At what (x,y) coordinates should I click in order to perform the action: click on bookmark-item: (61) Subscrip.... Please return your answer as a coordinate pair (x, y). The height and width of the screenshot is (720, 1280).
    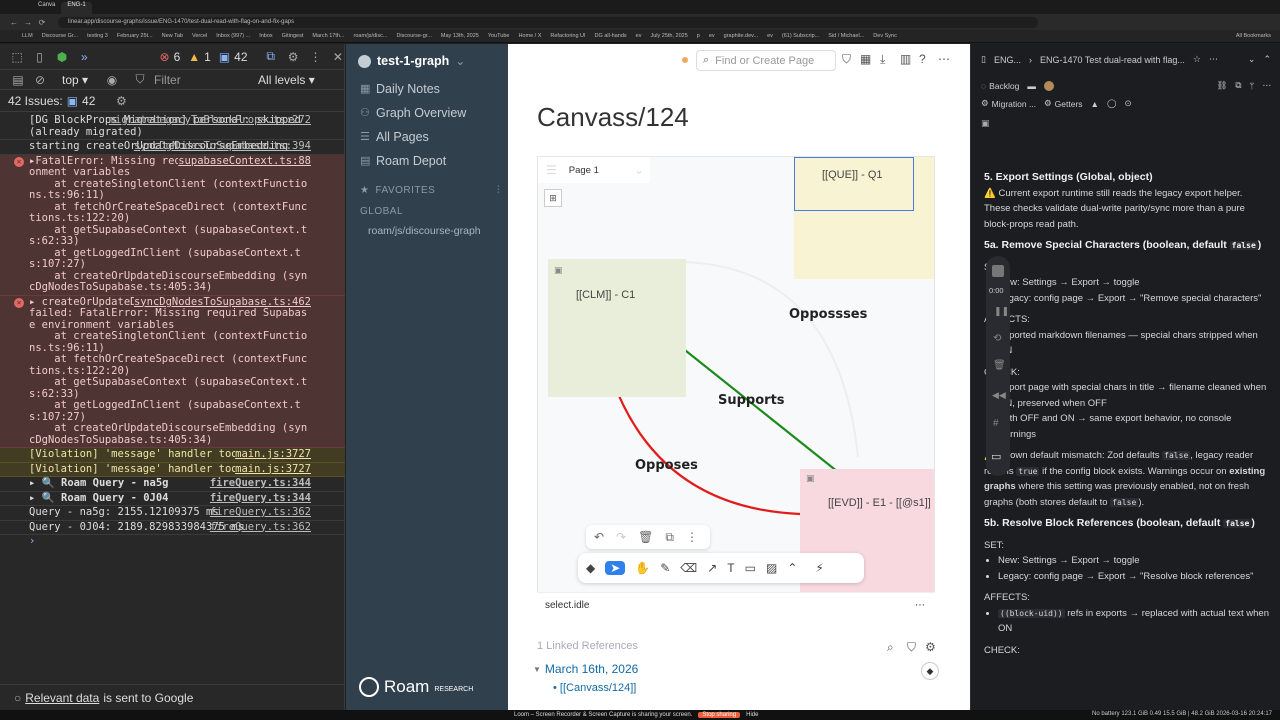
    Looking at the image, I should click on (800, 36).